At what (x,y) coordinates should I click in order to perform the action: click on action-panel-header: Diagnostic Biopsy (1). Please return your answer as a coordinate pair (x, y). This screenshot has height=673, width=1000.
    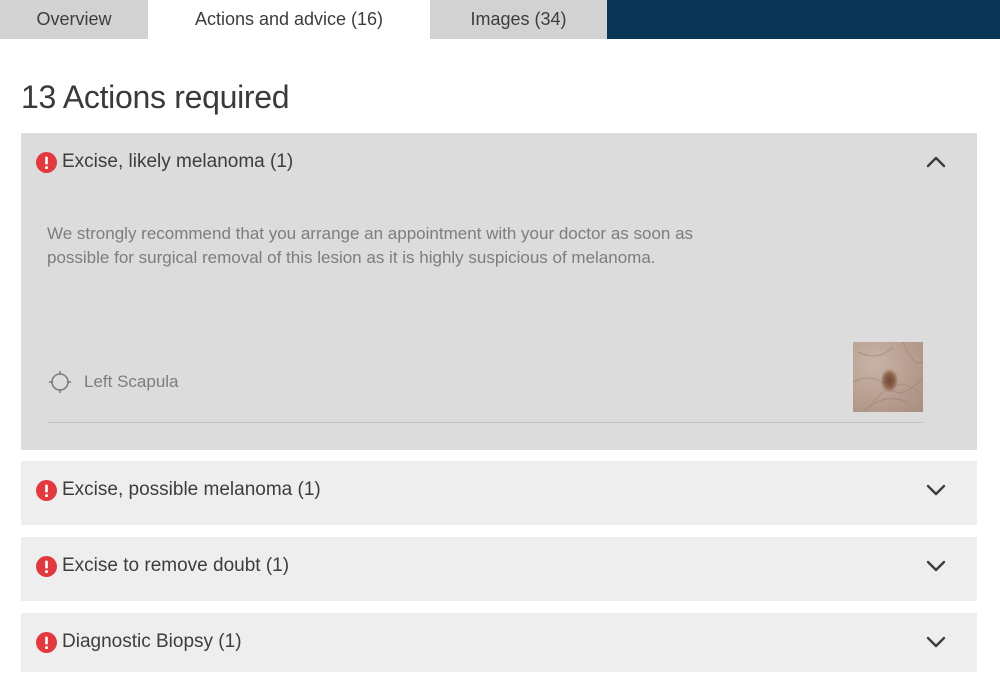
    Looking at the image, I should click on (499, 642).